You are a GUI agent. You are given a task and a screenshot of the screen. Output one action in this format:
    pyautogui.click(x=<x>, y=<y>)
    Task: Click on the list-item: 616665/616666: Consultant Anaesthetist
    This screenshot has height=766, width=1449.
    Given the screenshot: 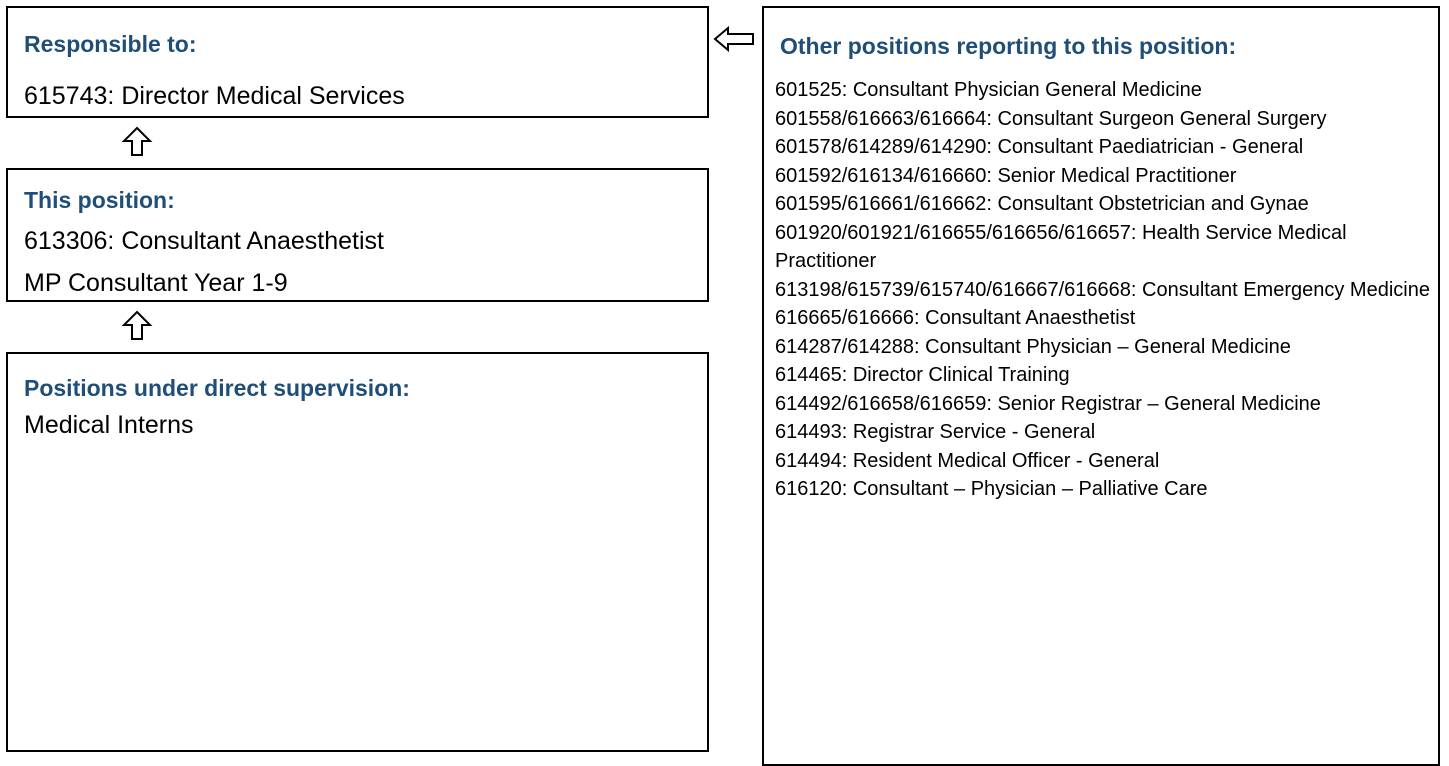 What is the action you would take?
    pyautogui.click(x=955, y=318)
    